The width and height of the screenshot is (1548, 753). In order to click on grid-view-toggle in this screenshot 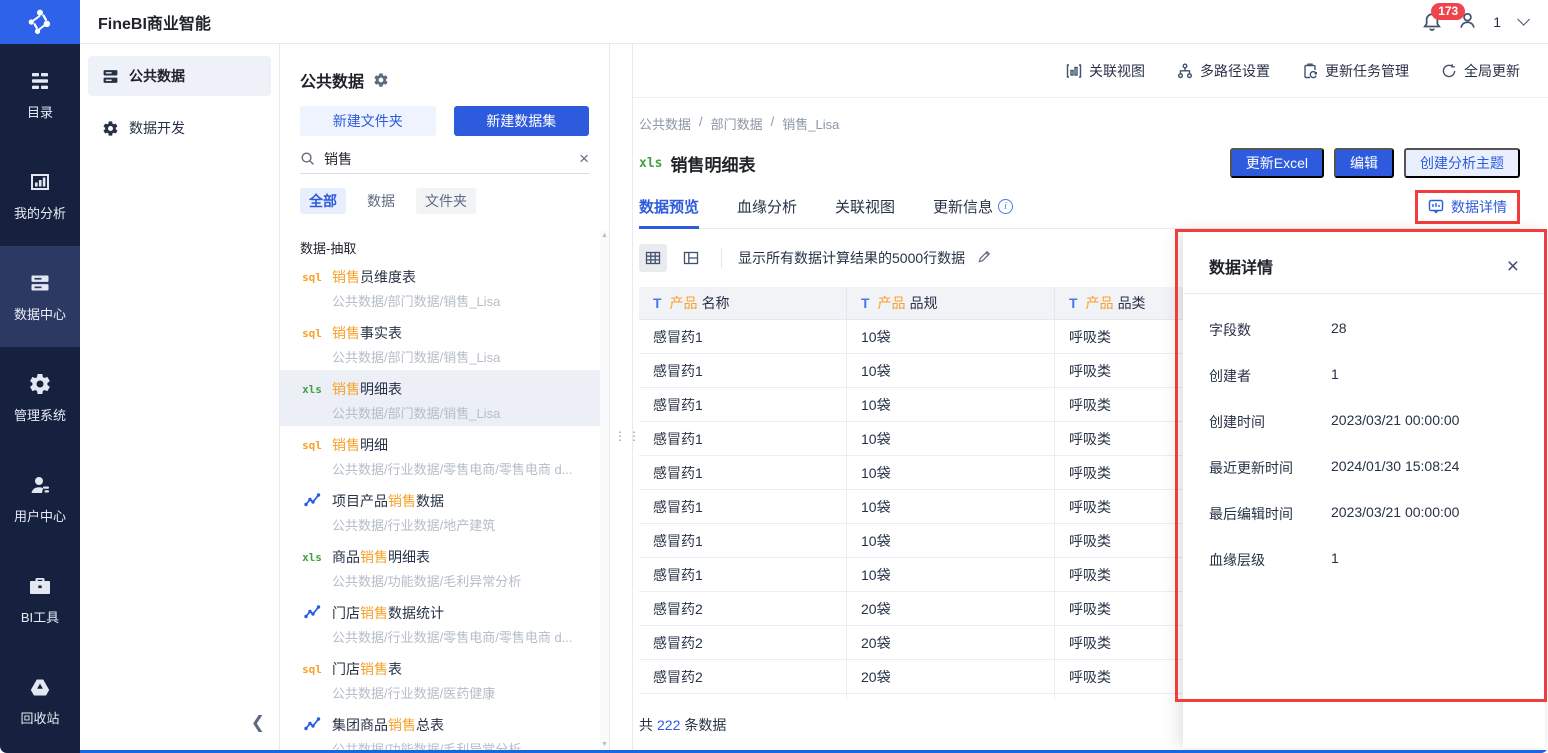, I will do `click(653, 258)`.